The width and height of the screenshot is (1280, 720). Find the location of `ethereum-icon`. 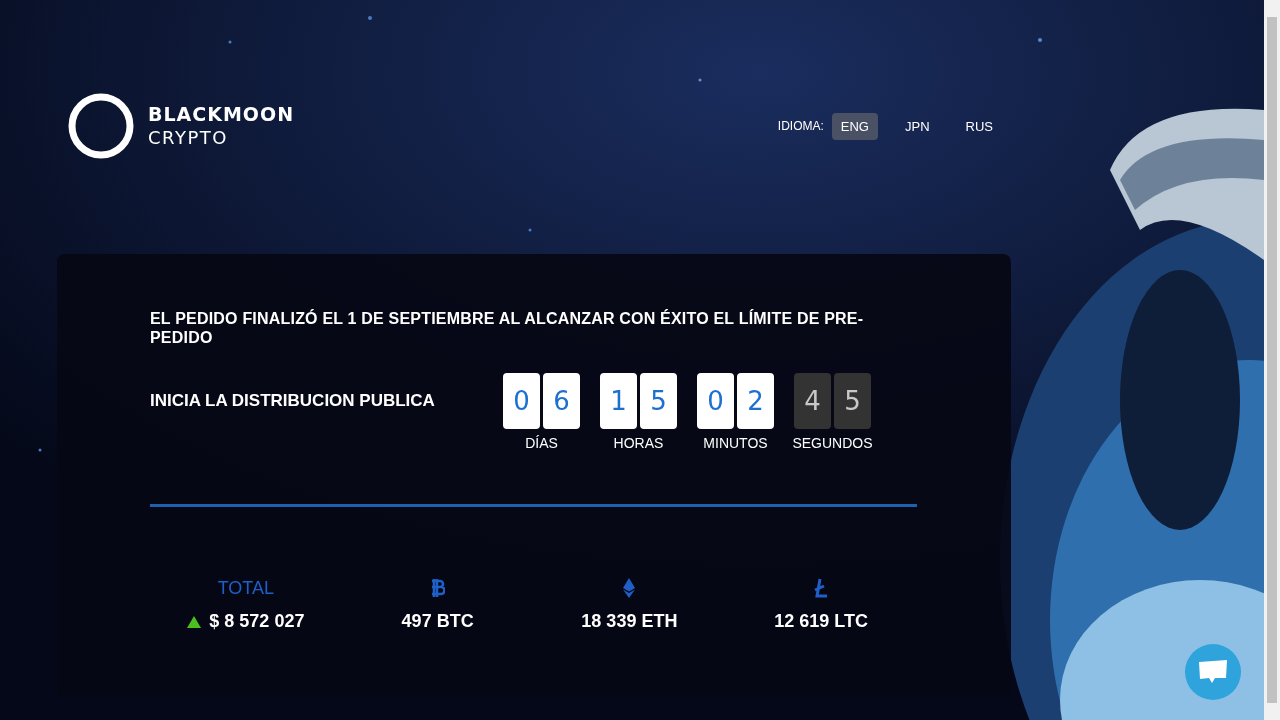

ethereum-icon is located at coordinates (629, 588).